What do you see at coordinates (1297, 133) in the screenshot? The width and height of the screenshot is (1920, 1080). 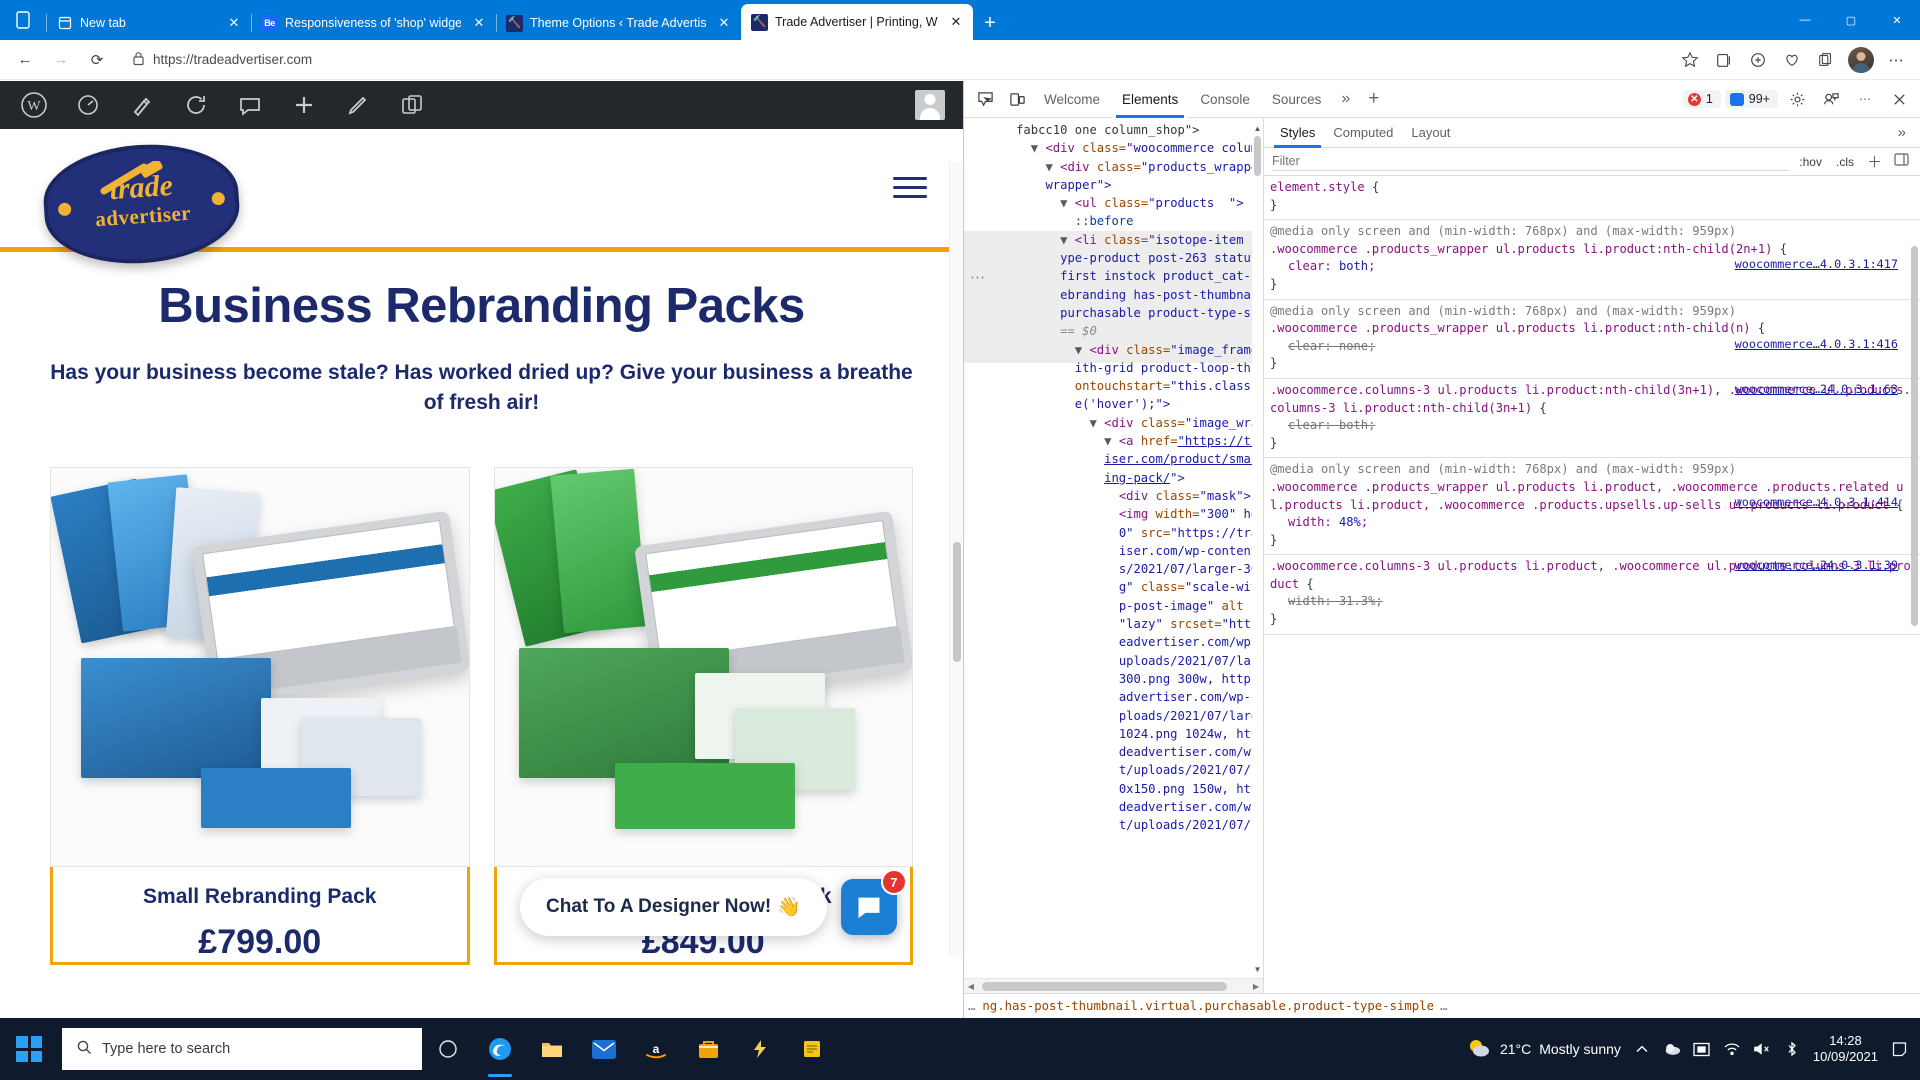 I see `styles-tab-styles: Styles` at bounding box center [1297, 133].